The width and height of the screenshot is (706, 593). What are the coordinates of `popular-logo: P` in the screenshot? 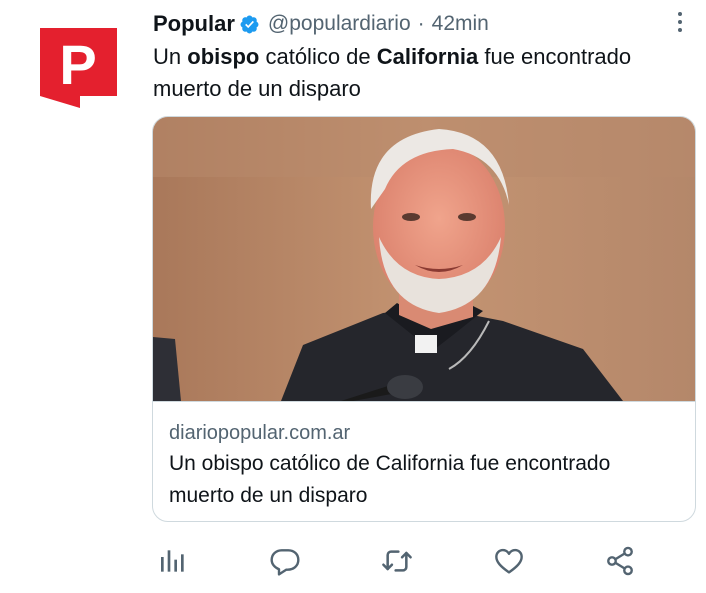 It's located at (78, 68).